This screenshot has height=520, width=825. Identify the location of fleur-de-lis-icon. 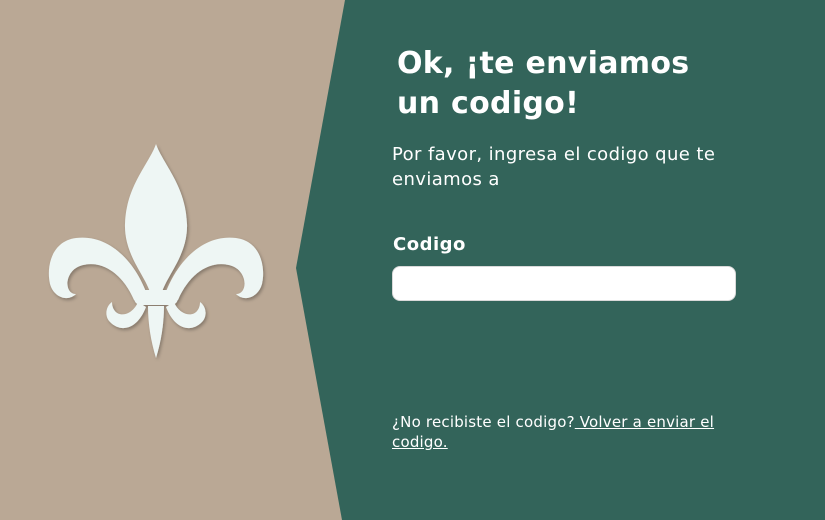
(157, 252).